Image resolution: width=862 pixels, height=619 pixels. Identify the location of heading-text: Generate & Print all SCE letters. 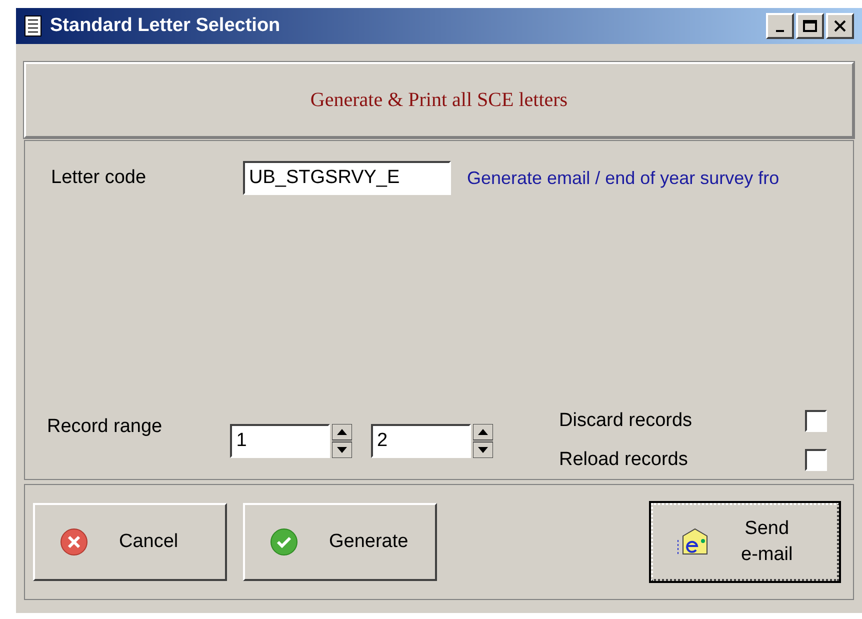
(439, 100).